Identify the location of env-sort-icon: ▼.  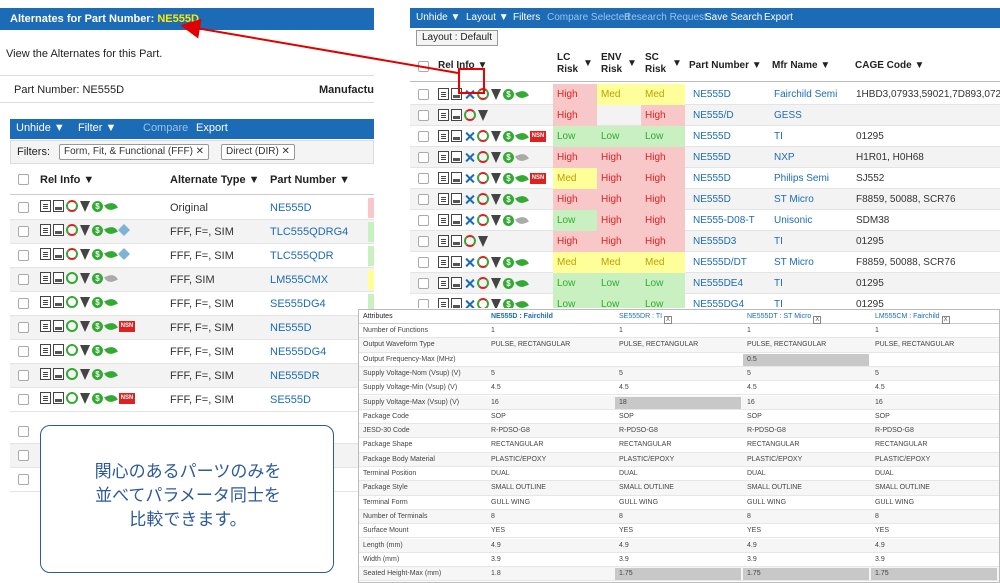
(632, 63).